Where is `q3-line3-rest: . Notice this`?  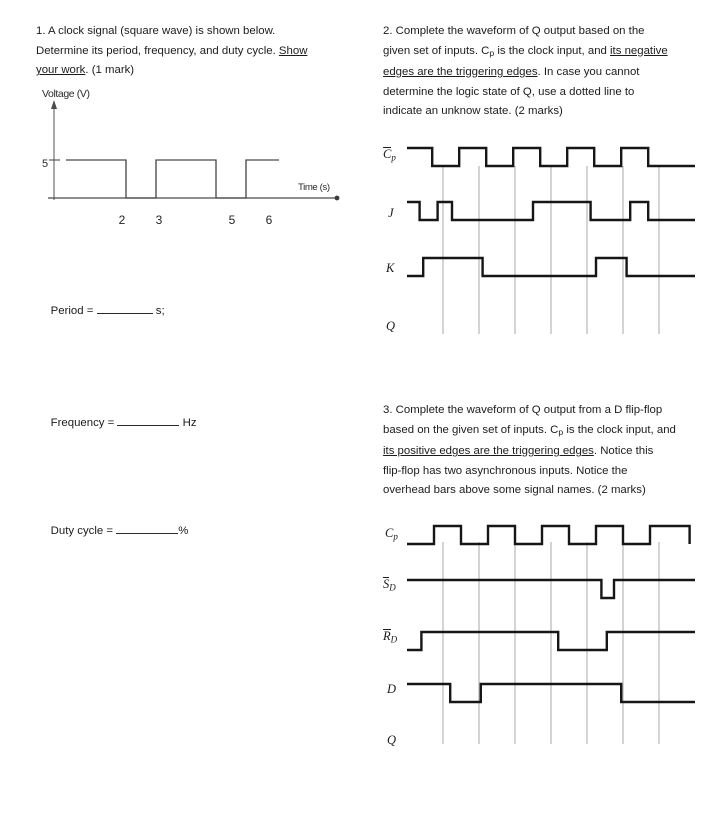 q3-line3-rest: . Notice this is located at coordinates (623, 451).